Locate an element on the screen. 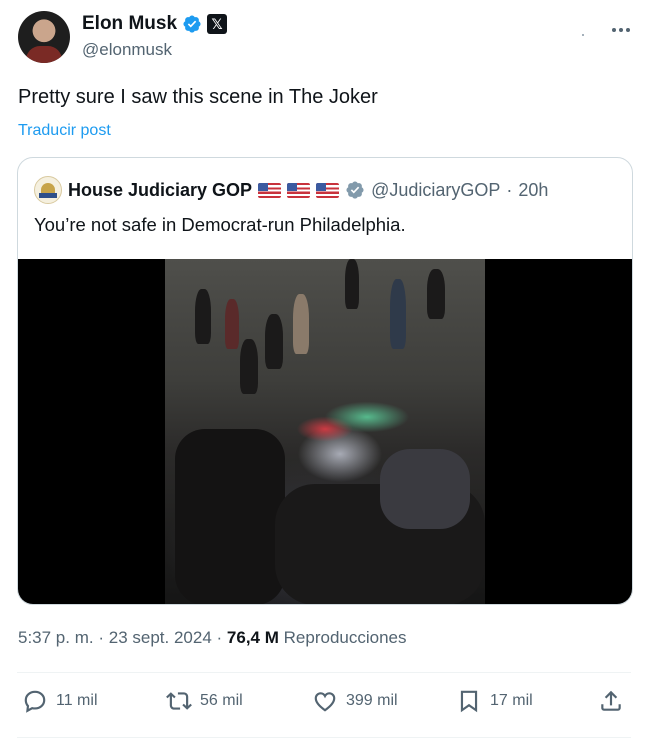 The height and width of the screenshot is (744, 648). repost-button: 56 mil is located at coordinates (204, 701).